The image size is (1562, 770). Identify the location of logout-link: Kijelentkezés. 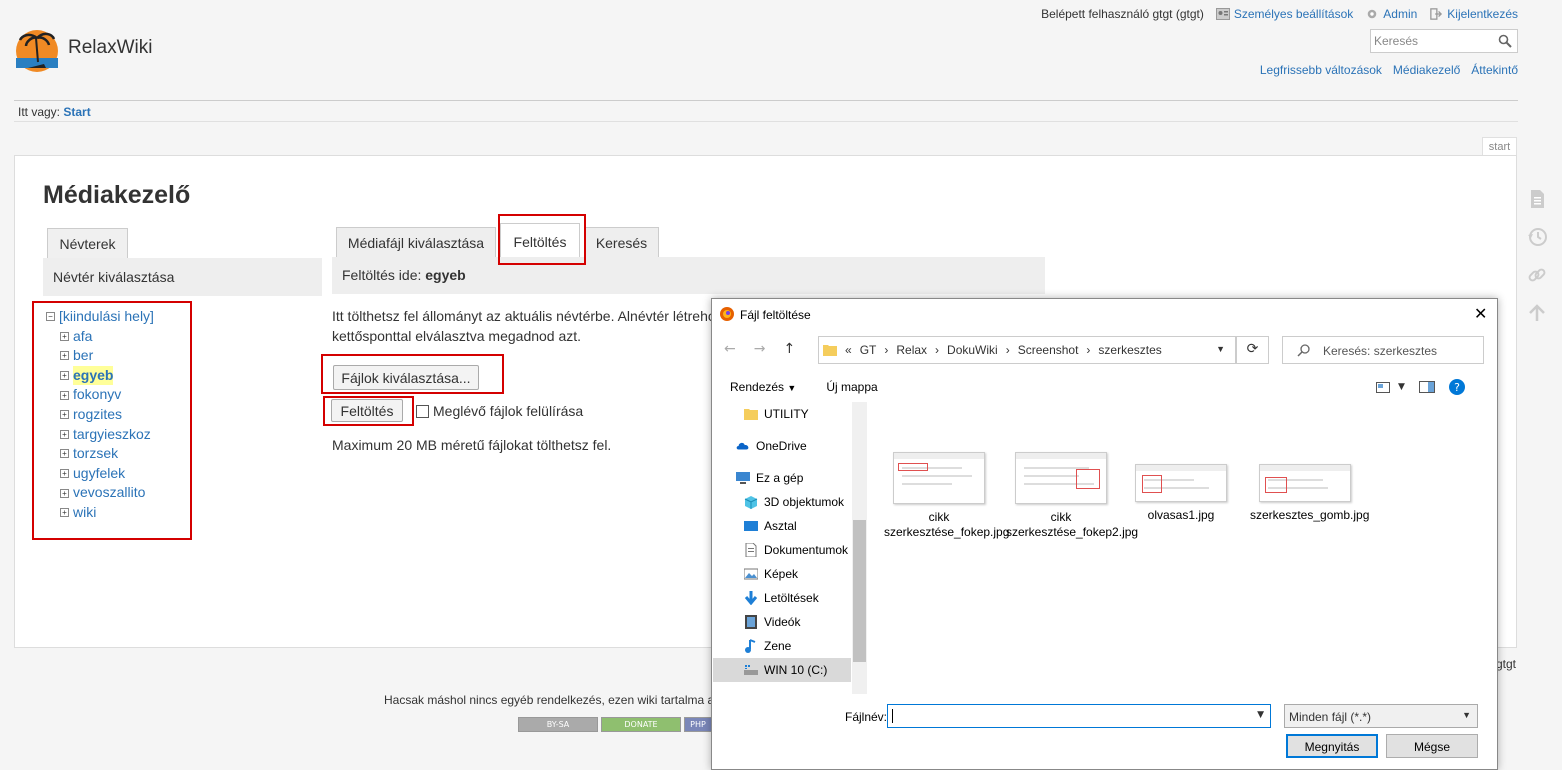
(1473, 14).